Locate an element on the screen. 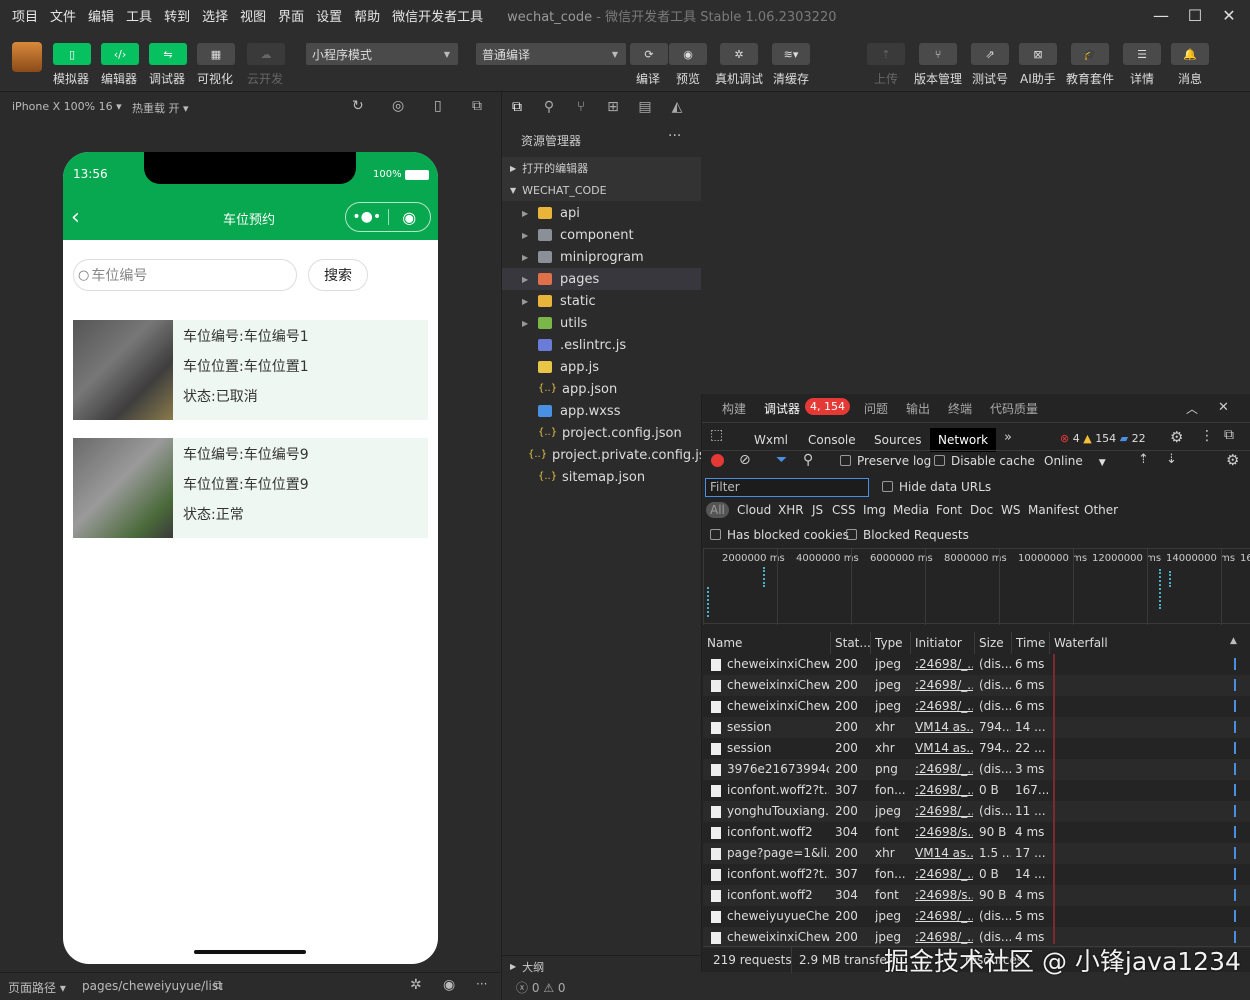  messages-label: 消息 is located at coordinates (1190, 78).